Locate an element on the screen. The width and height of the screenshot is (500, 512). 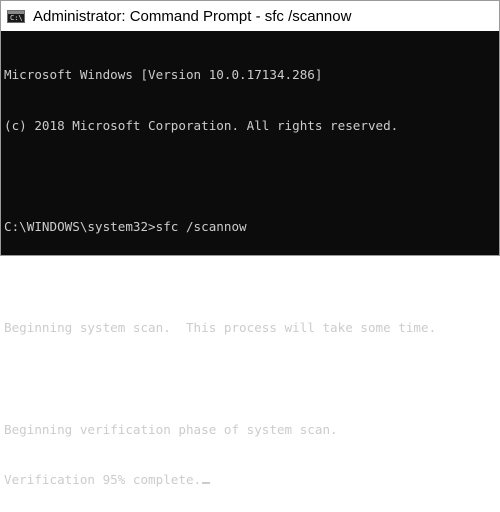
console-line-progress: Verification 95% complete. is located at coordinates (251, 480).